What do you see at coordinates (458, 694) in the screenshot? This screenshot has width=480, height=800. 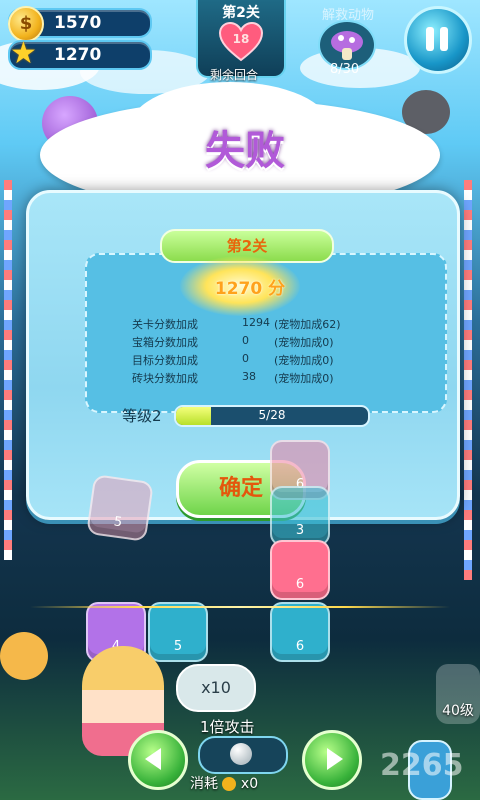 I see `level-badge: 40级` at bounding box center [458, 694].